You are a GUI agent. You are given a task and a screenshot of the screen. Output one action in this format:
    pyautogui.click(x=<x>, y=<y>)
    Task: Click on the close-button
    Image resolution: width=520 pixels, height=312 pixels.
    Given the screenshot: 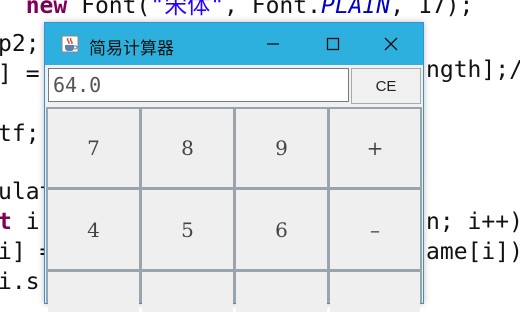 What is the action you would take?
    pyautogui.click(x=391, y=44)
    